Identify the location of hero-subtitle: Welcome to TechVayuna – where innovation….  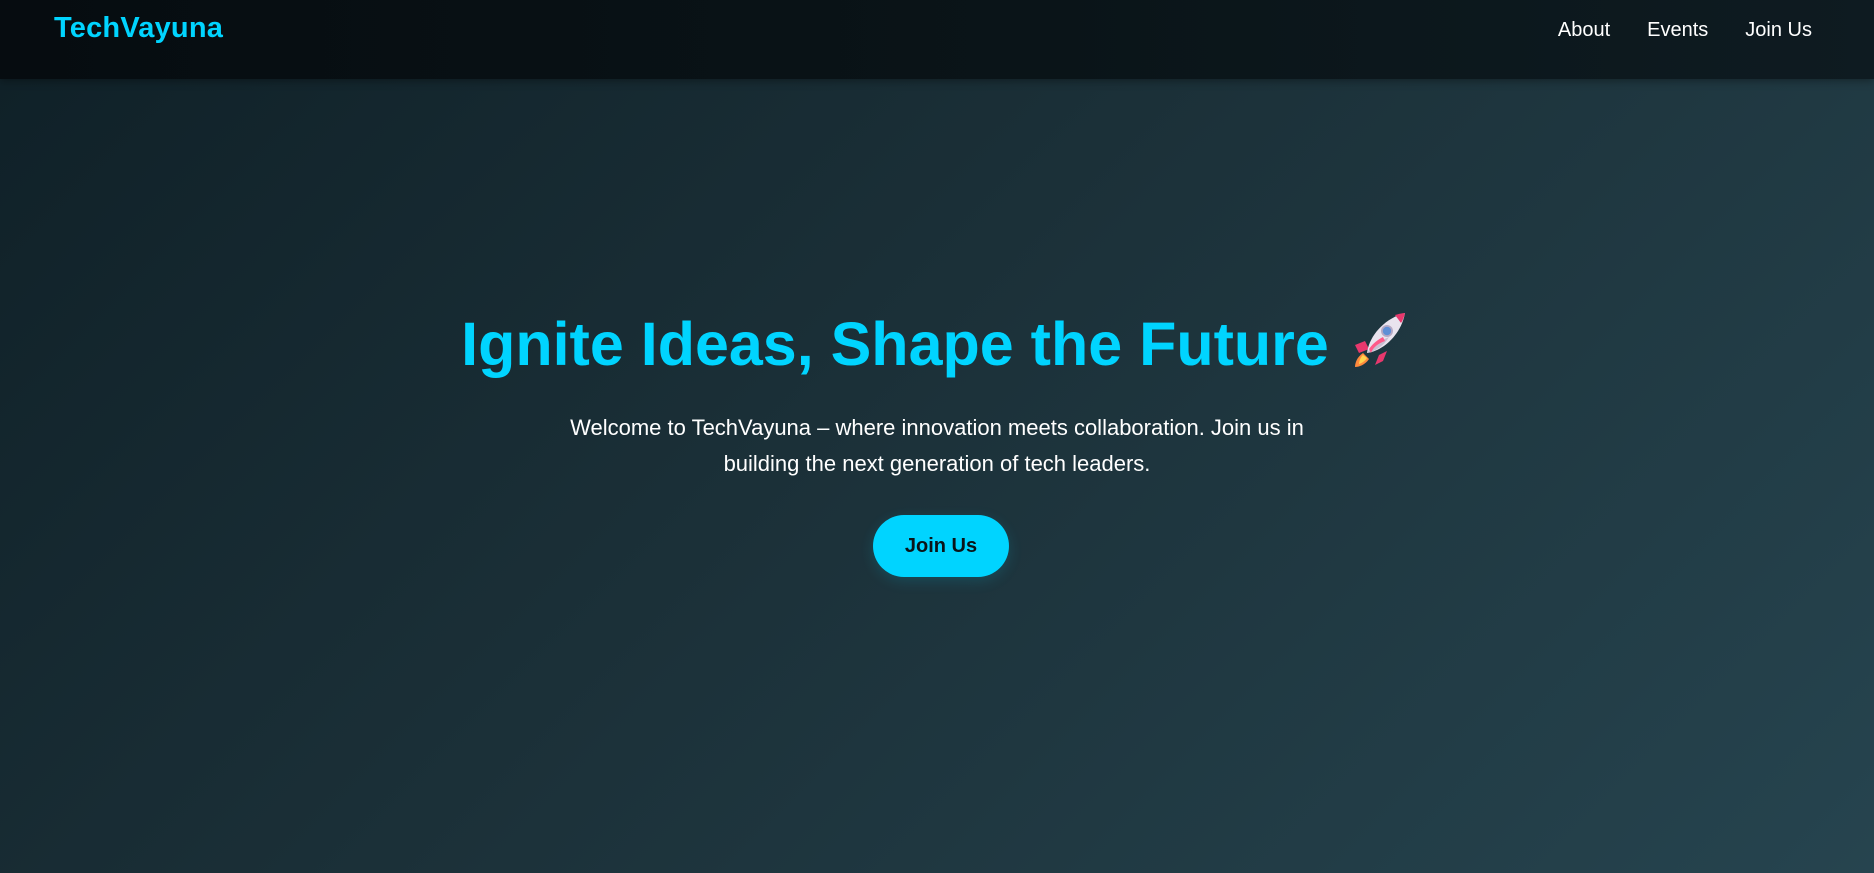
(937, 445).